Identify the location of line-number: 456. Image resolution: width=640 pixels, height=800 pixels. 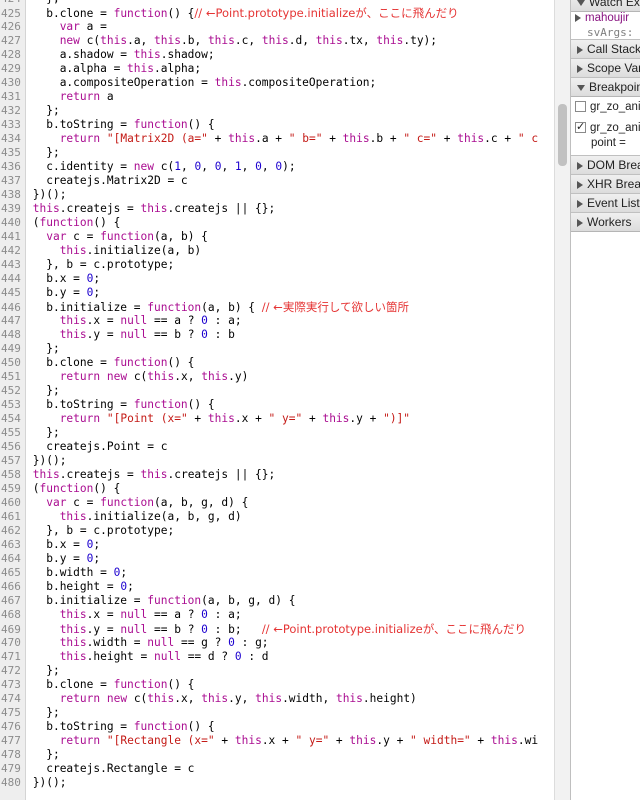
(13, 447).